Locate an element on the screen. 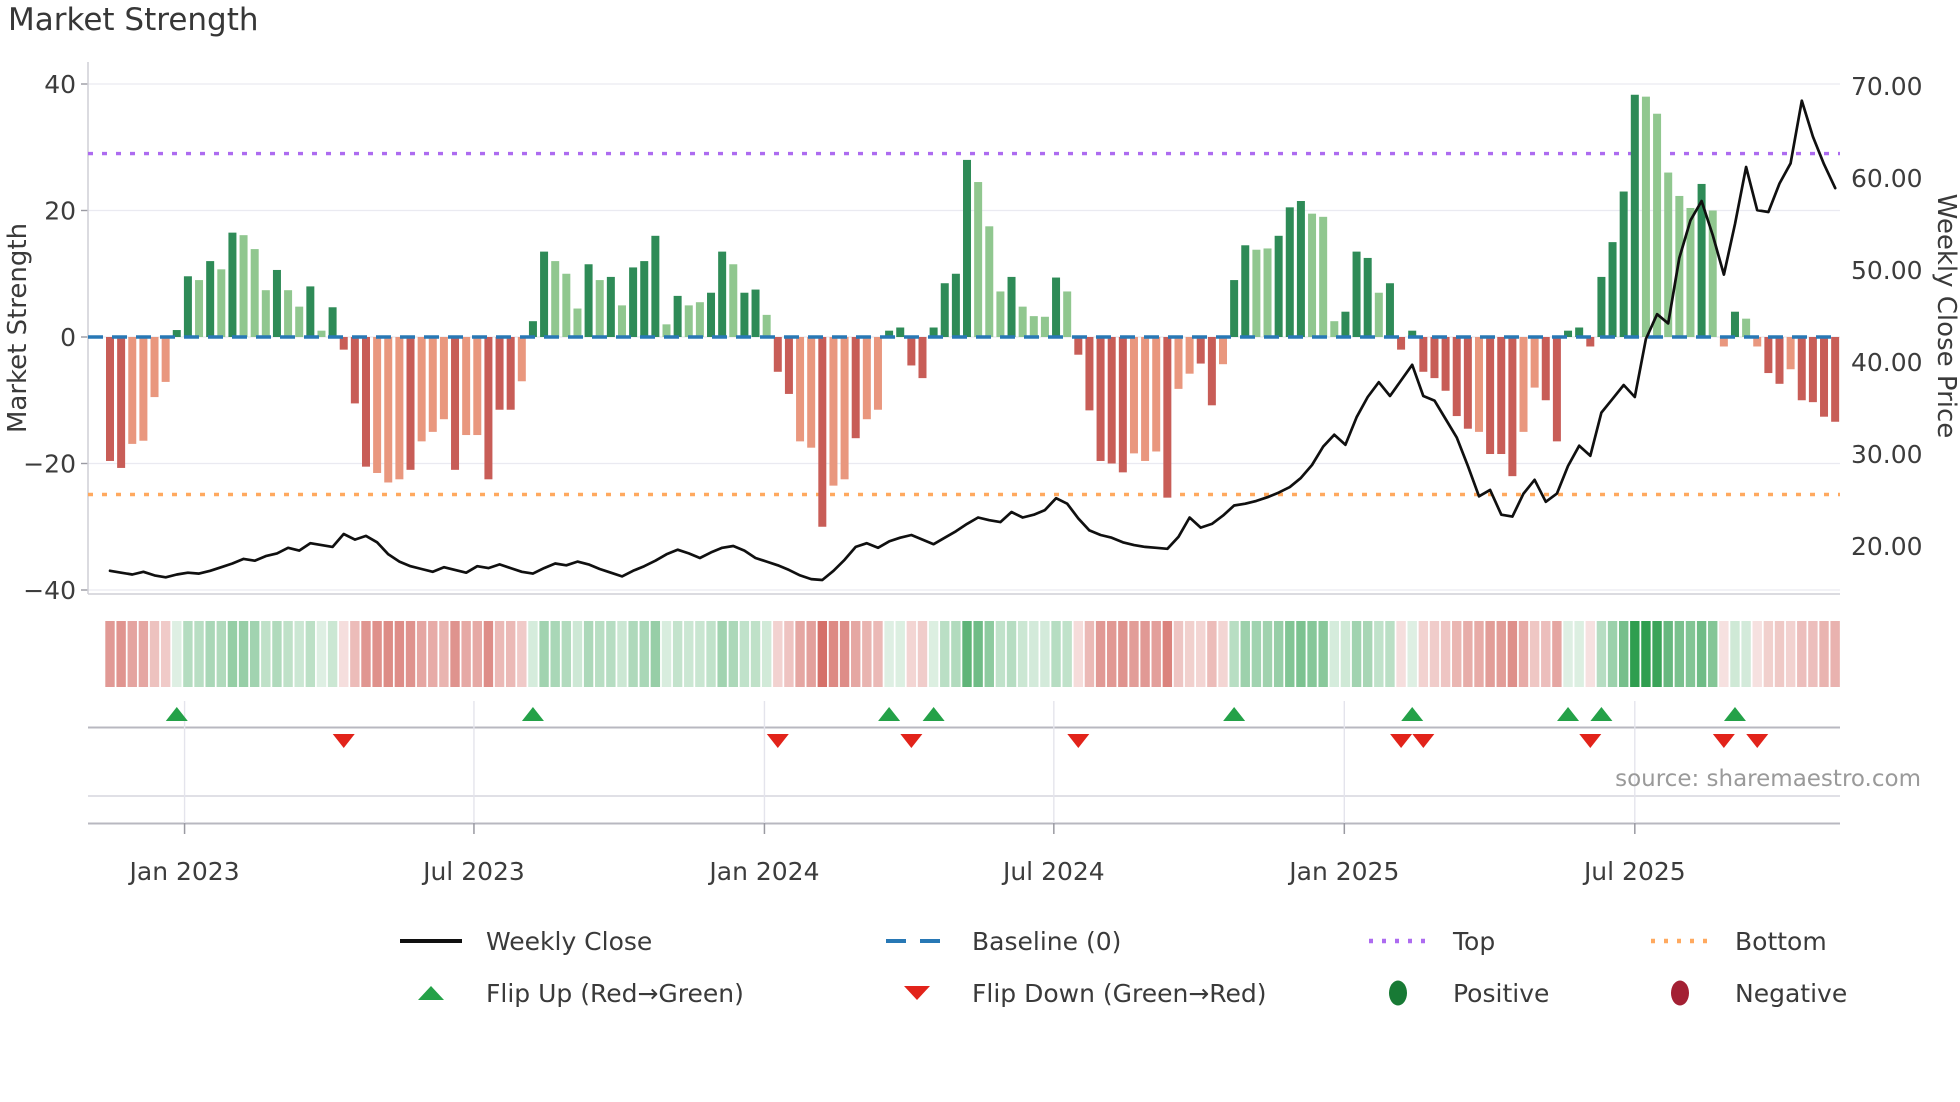 The image size is (1960, 1102). y-tick-label-left: −40 is located at coordinates (49, 590).